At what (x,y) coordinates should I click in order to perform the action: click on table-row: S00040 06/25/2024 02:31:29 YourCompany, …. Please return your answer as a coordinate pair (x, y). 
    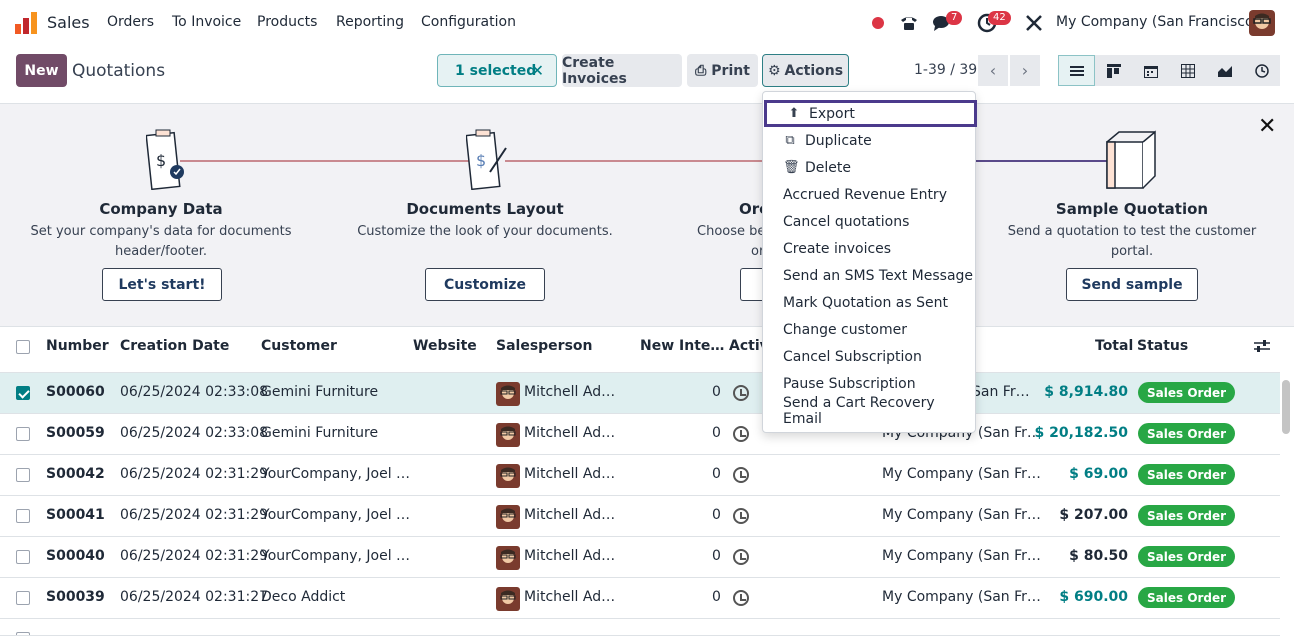
    Looking at the image, I should click on (640, 557).